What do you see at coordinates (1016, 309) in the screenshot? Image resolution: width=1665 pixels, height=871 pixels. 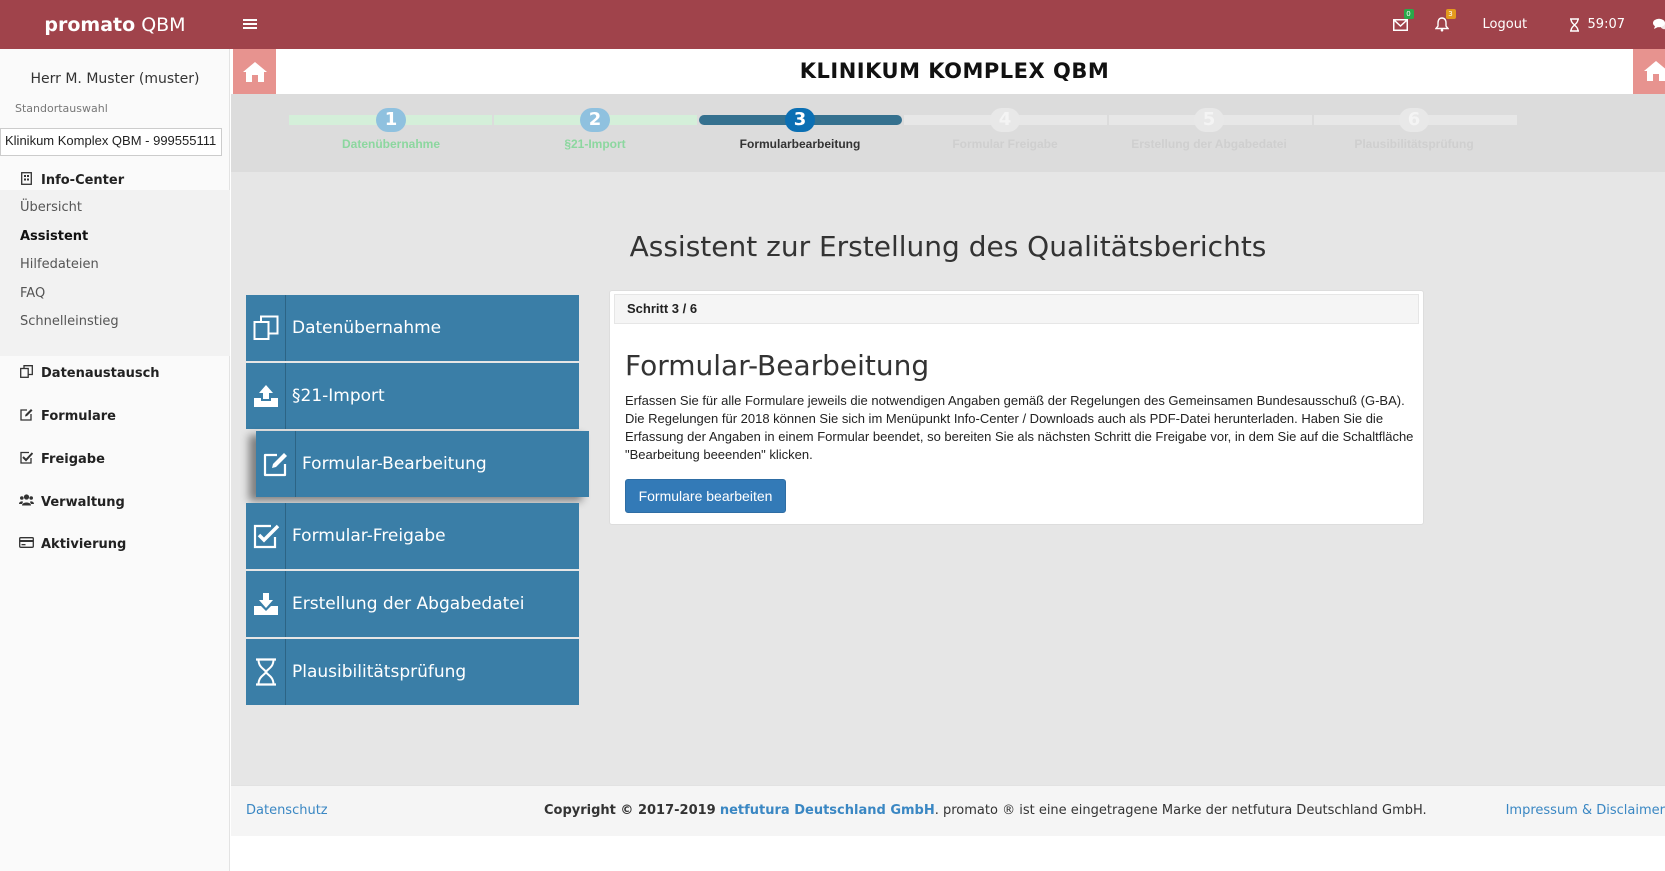 I see `step-counter: Schritt 3 / 6` at bounding box center [1016, 309].